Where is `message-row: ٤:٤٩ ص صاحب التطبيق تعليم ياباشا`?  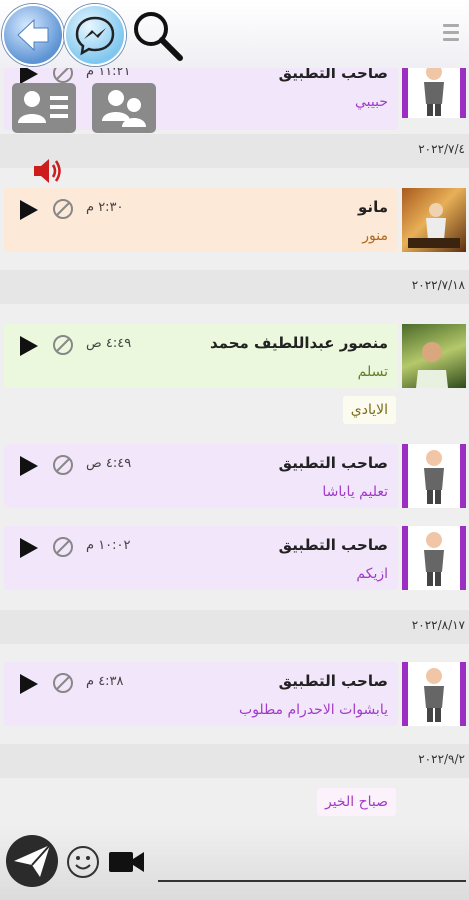
message-row: ٤:٤٩ ص صاحب التطبيق تعليم ياباشا is located at coordinates (201, 476).